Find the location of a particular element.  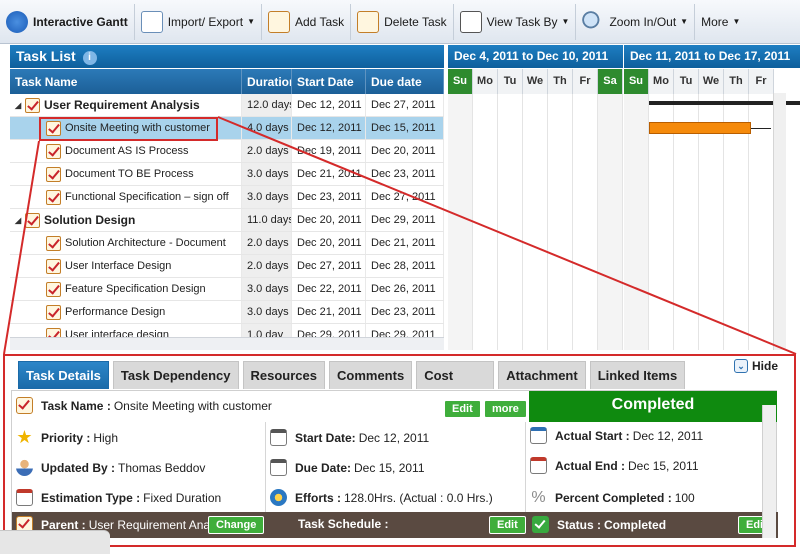

task-name-text: Solution Architecture - Document is located at coordinates (145, 243).